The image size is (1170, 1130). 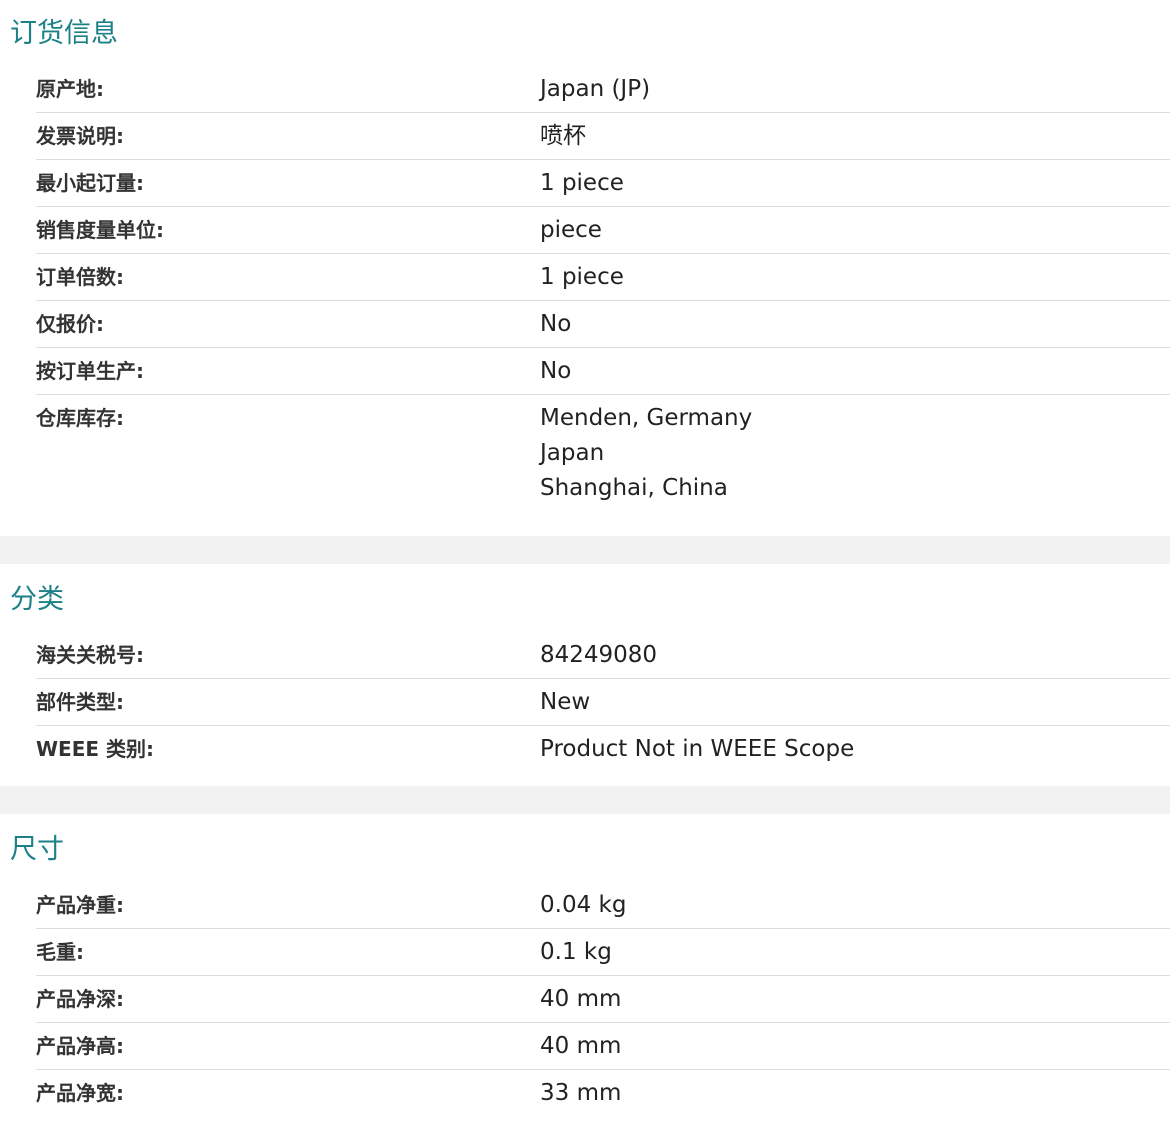 I want to click on row-label: 最小起订量:, so click(x=288, y=183).